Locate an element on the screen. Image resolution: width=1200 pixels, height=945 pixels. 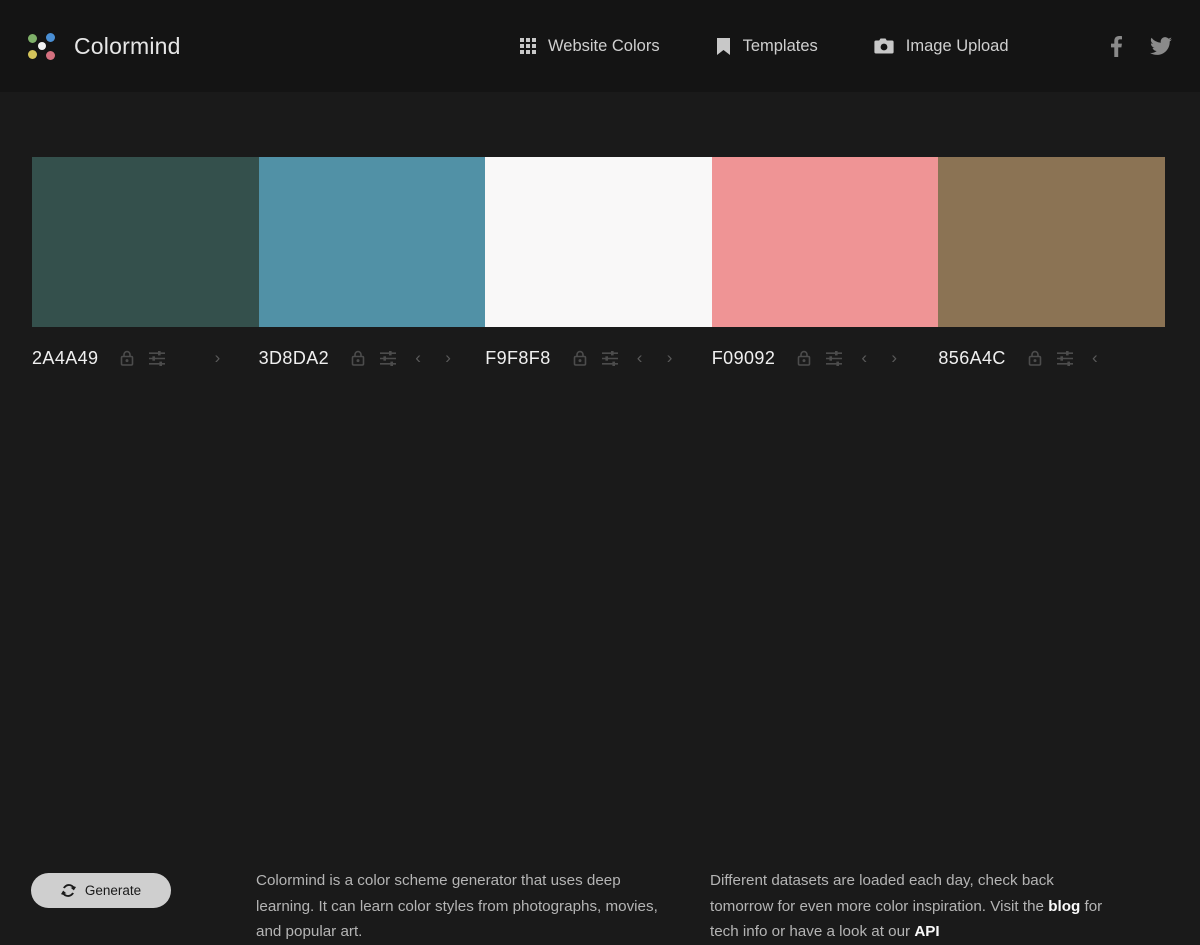
nav-website-colors: Website Colors is located at coordinates (590, 46).